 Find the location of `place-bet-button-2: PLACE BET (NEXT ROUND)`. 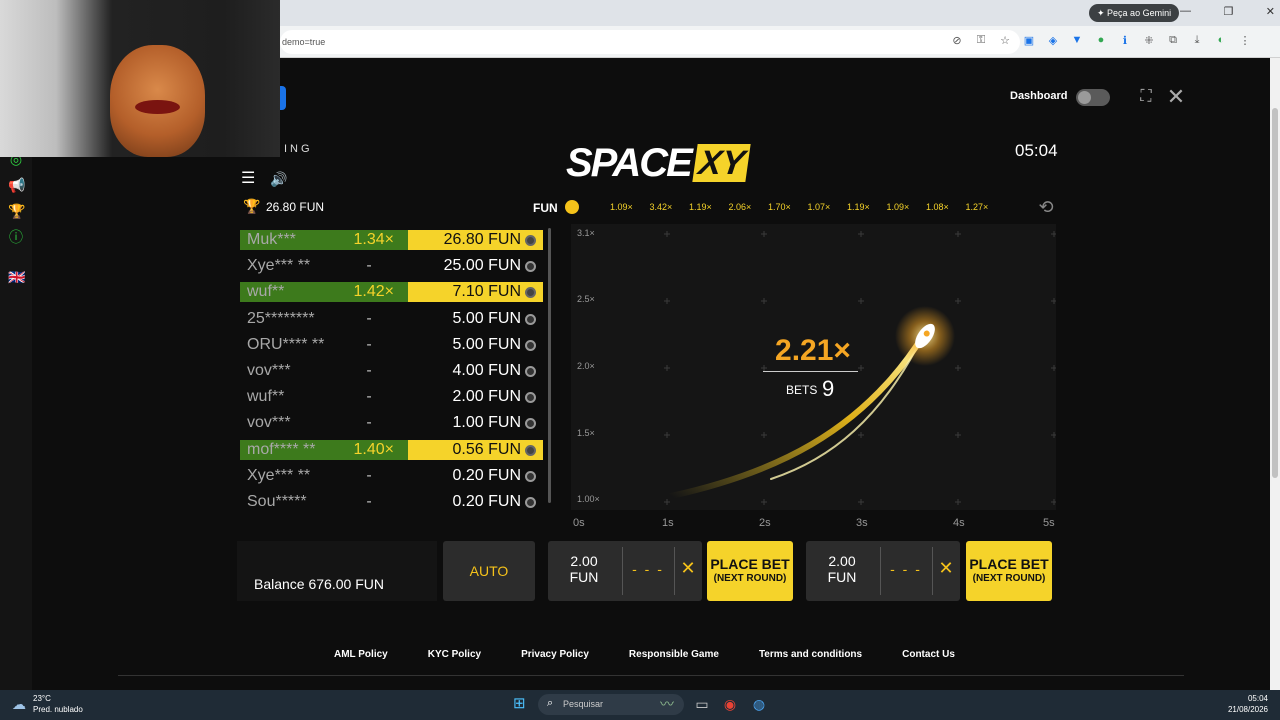

place-bet-button-2: PLACE BET (NEXT ROUND) is located at coordinates (1009, 571).